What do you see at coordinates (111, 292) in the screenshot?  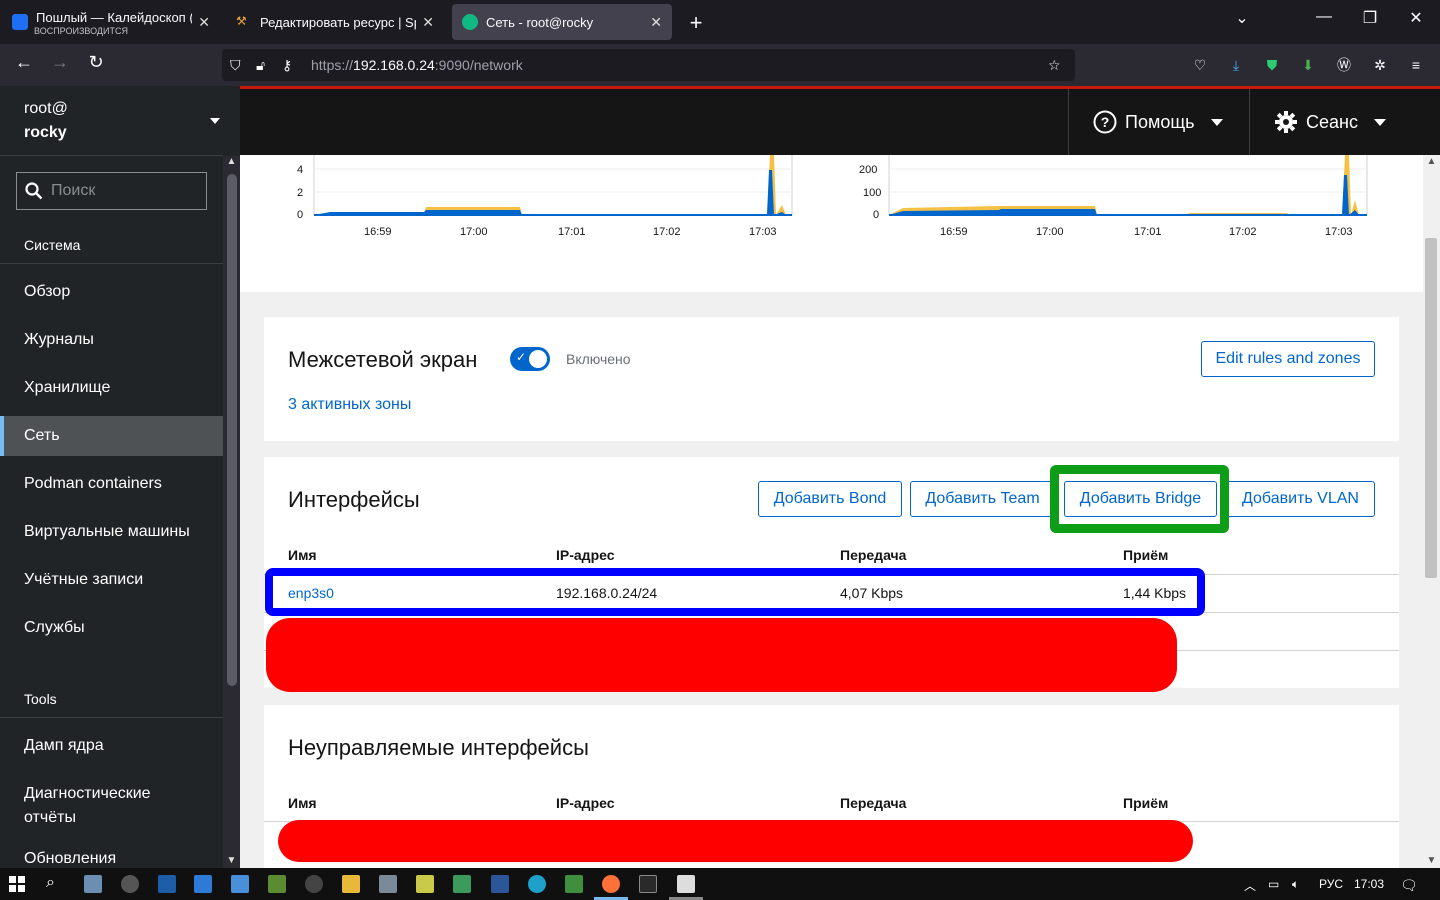 I see `sidebar-item-overview: Обзор` at bounding box center [111, 292].